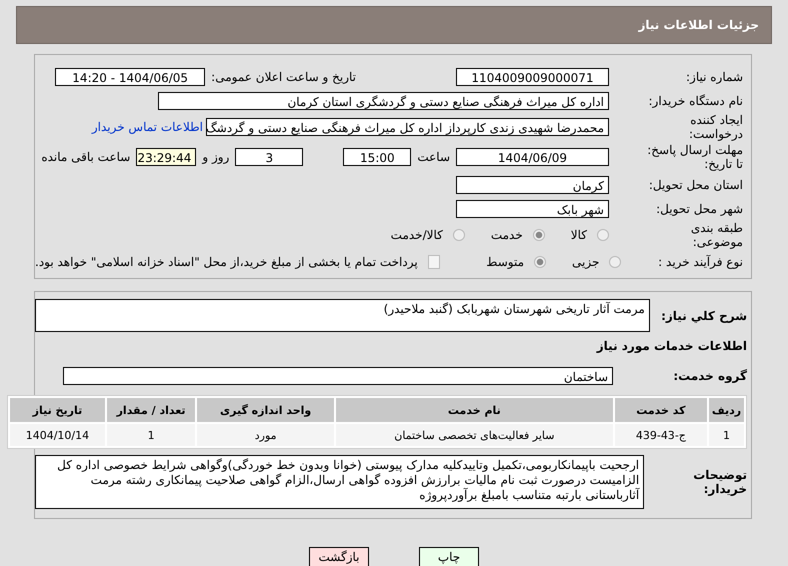  I want to click on remaining-time-field: 23:29:44, so click(166, 157).